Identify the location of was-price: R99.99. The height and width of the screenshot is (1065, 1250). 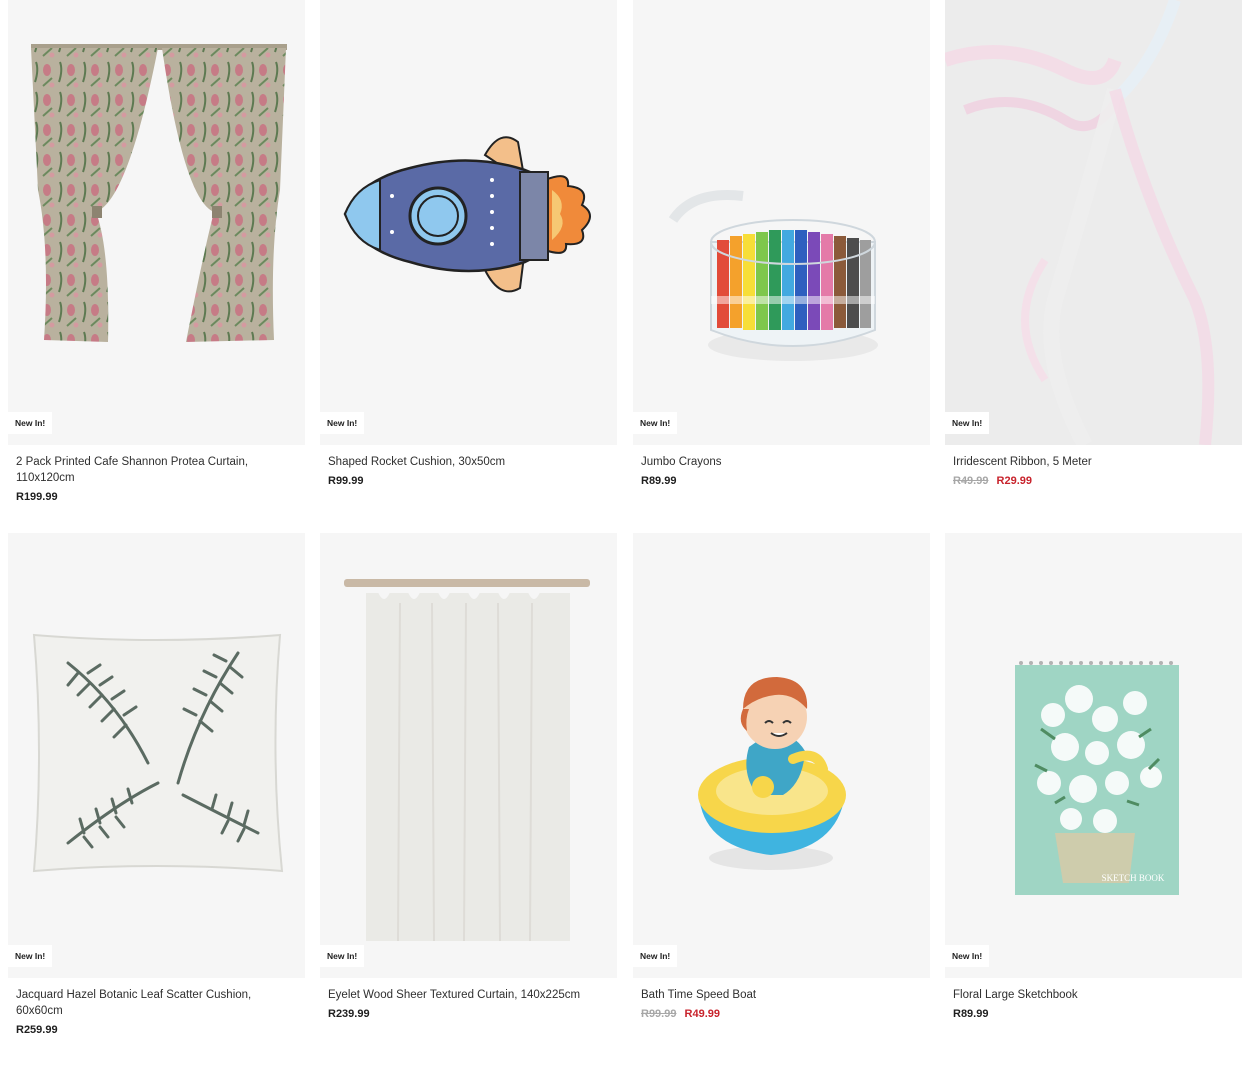
(659, 1014).